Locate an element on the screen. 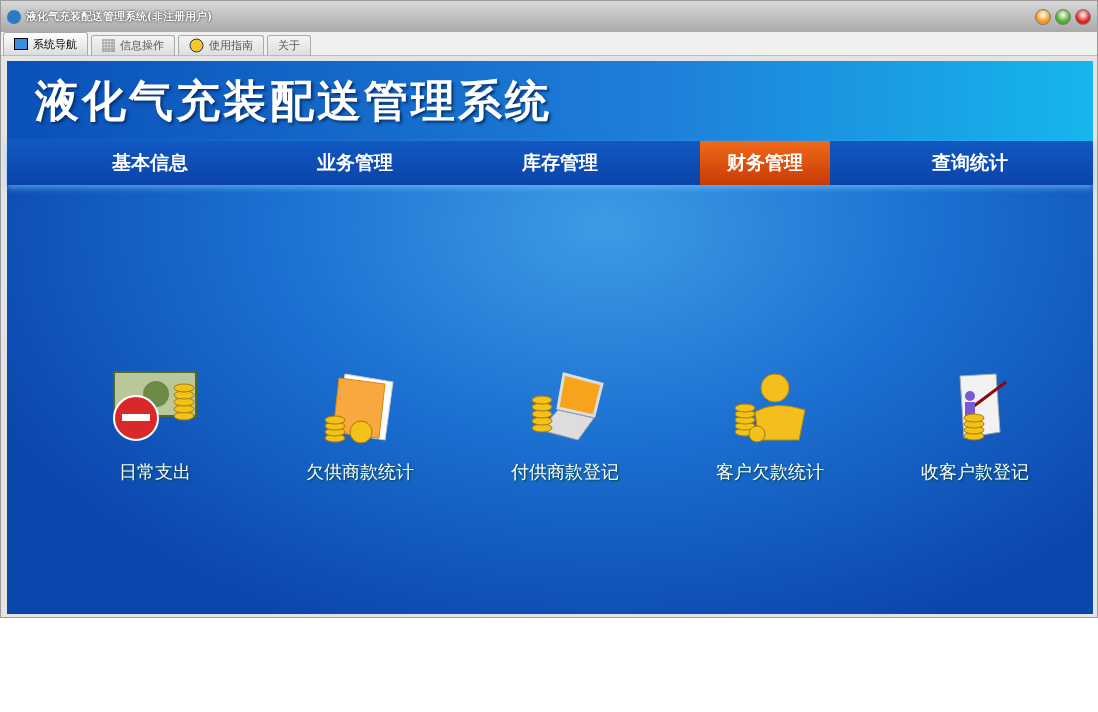 The height and width of the screenshot is (712, 1098). function-label: 收客户款登记 is located at coordinates (974, 472).